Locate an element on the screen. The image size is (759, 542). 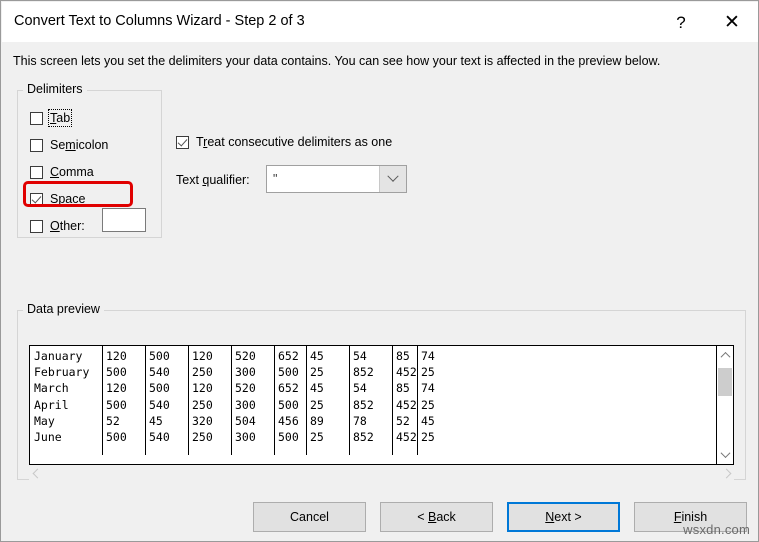
close-icon: ✕ is located at coordinates (732, 22).